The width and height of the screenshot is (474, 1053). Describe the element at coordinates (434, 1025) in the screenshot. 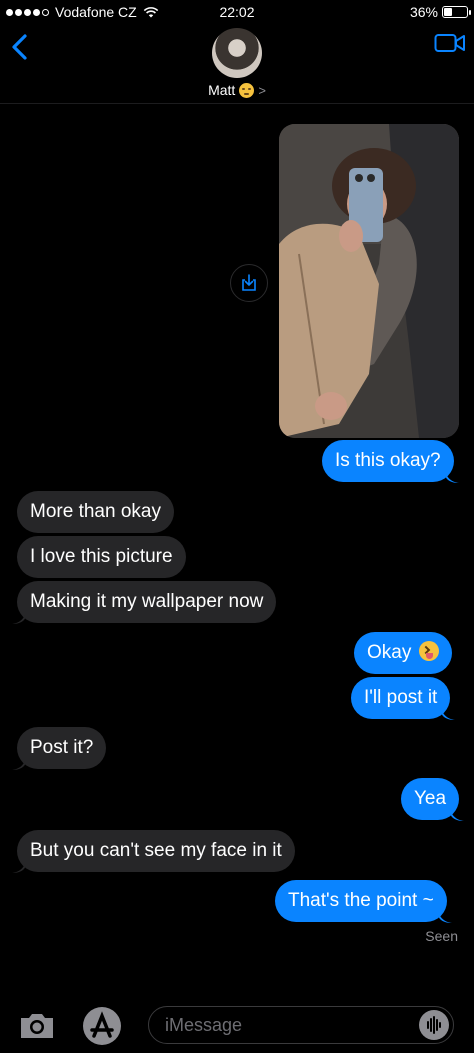

I see `audio-waveform-icon` at that location.